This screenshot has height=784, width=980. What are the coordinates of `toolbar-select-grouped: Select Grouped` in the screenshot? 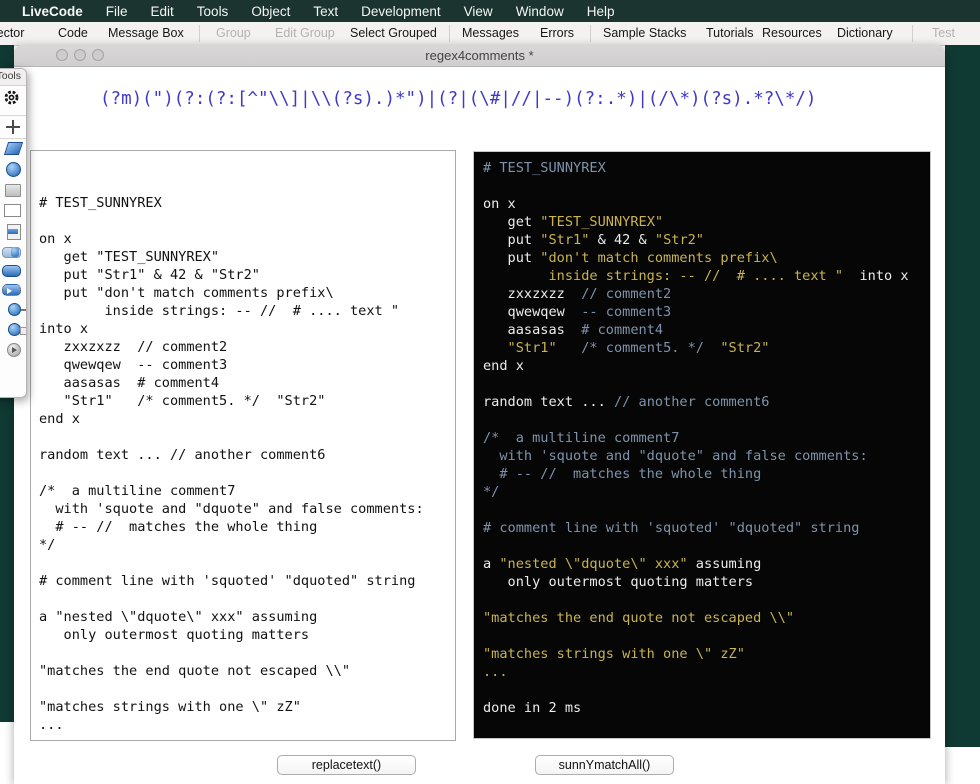 It's located at (393, 33).